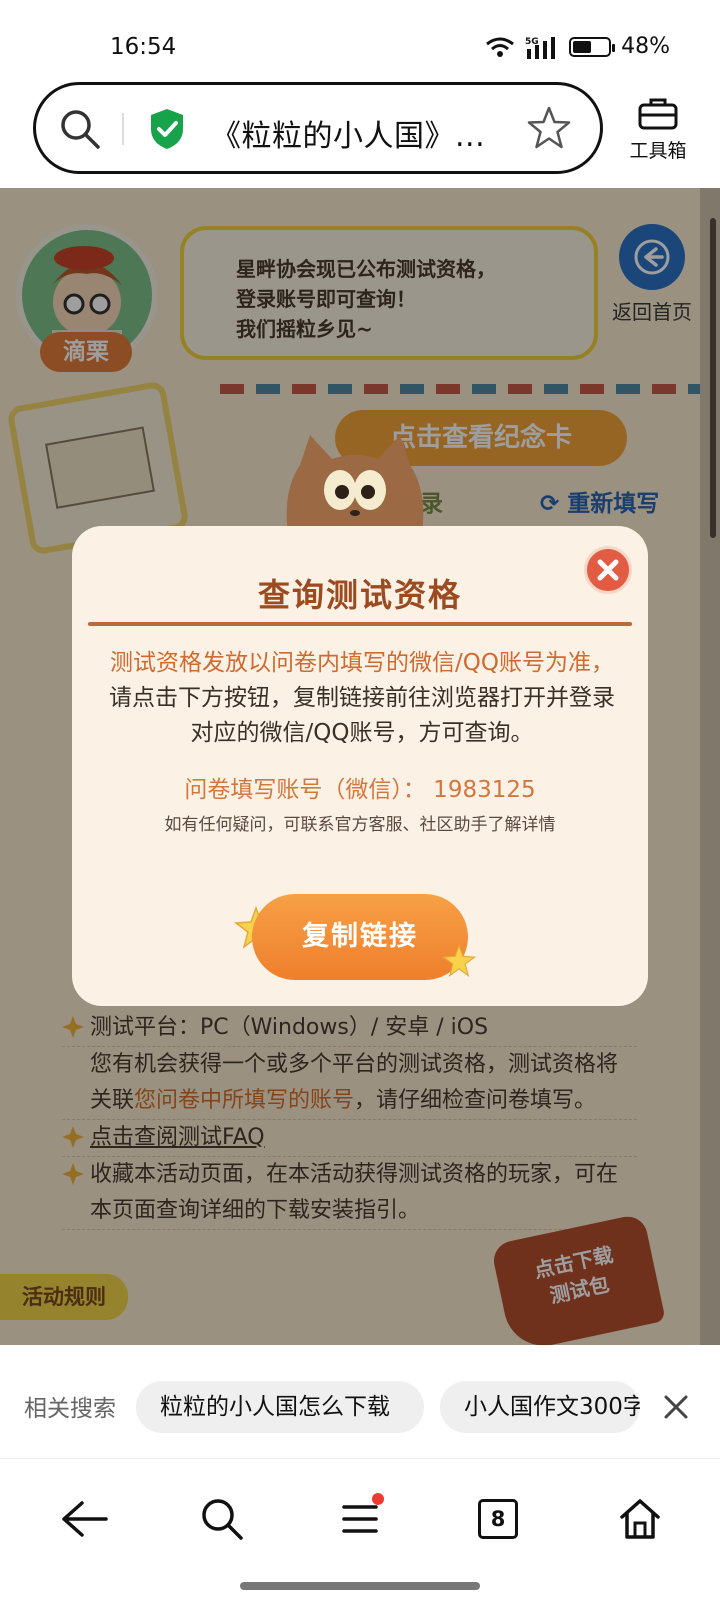  Describe the element at coordinates (362, 663) in the screenshot. I see `modal-message-accent: 测试资格发放以问卷内填写的微信/QQ账号为准，` at that location.